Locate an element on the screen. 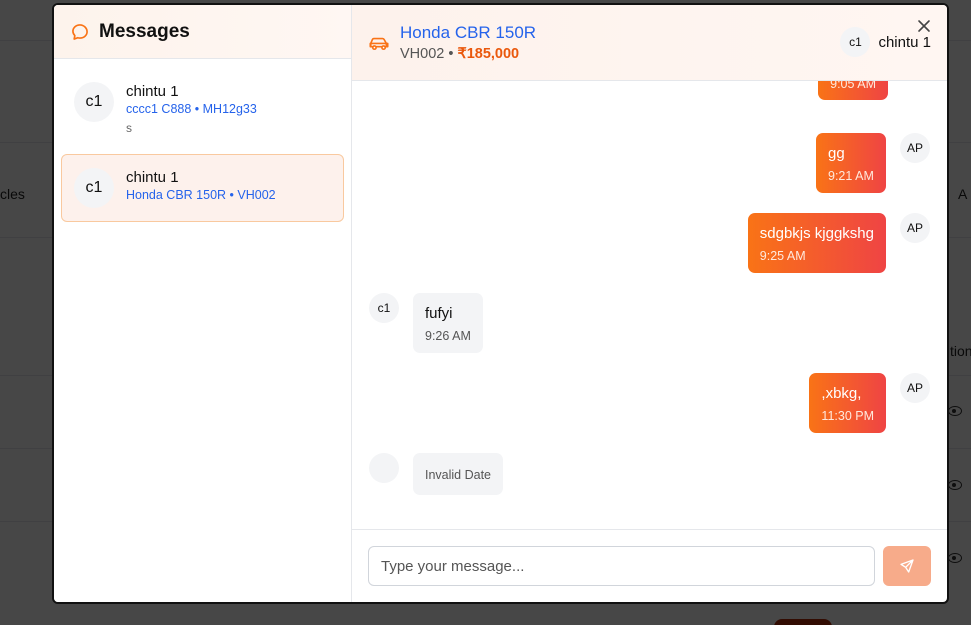 The width and height of the screenshot is (971, 625). message-row: gg 9:21 AM AP is located at coordinates (649, 163).